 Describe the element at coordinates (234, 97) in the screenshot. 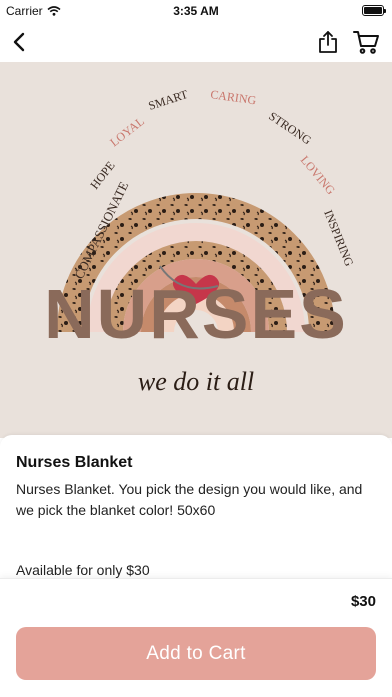

I see `hero-word: CARING` at that location.